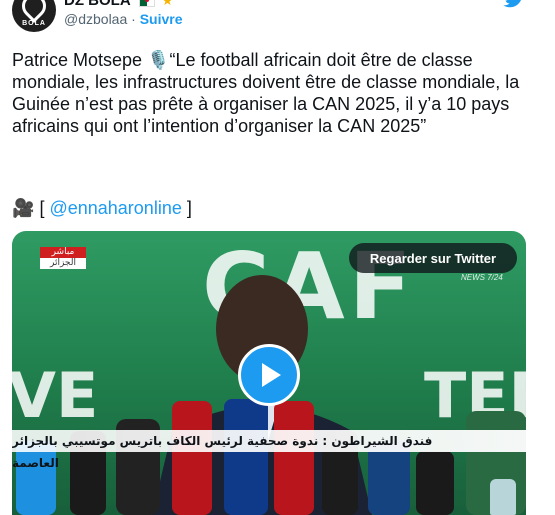 This screenshot has height=515, width=555. Describe the element at coordinates (63, 263) in the screenshot. I see `live-badge-bottom: الجزائر` at that location.